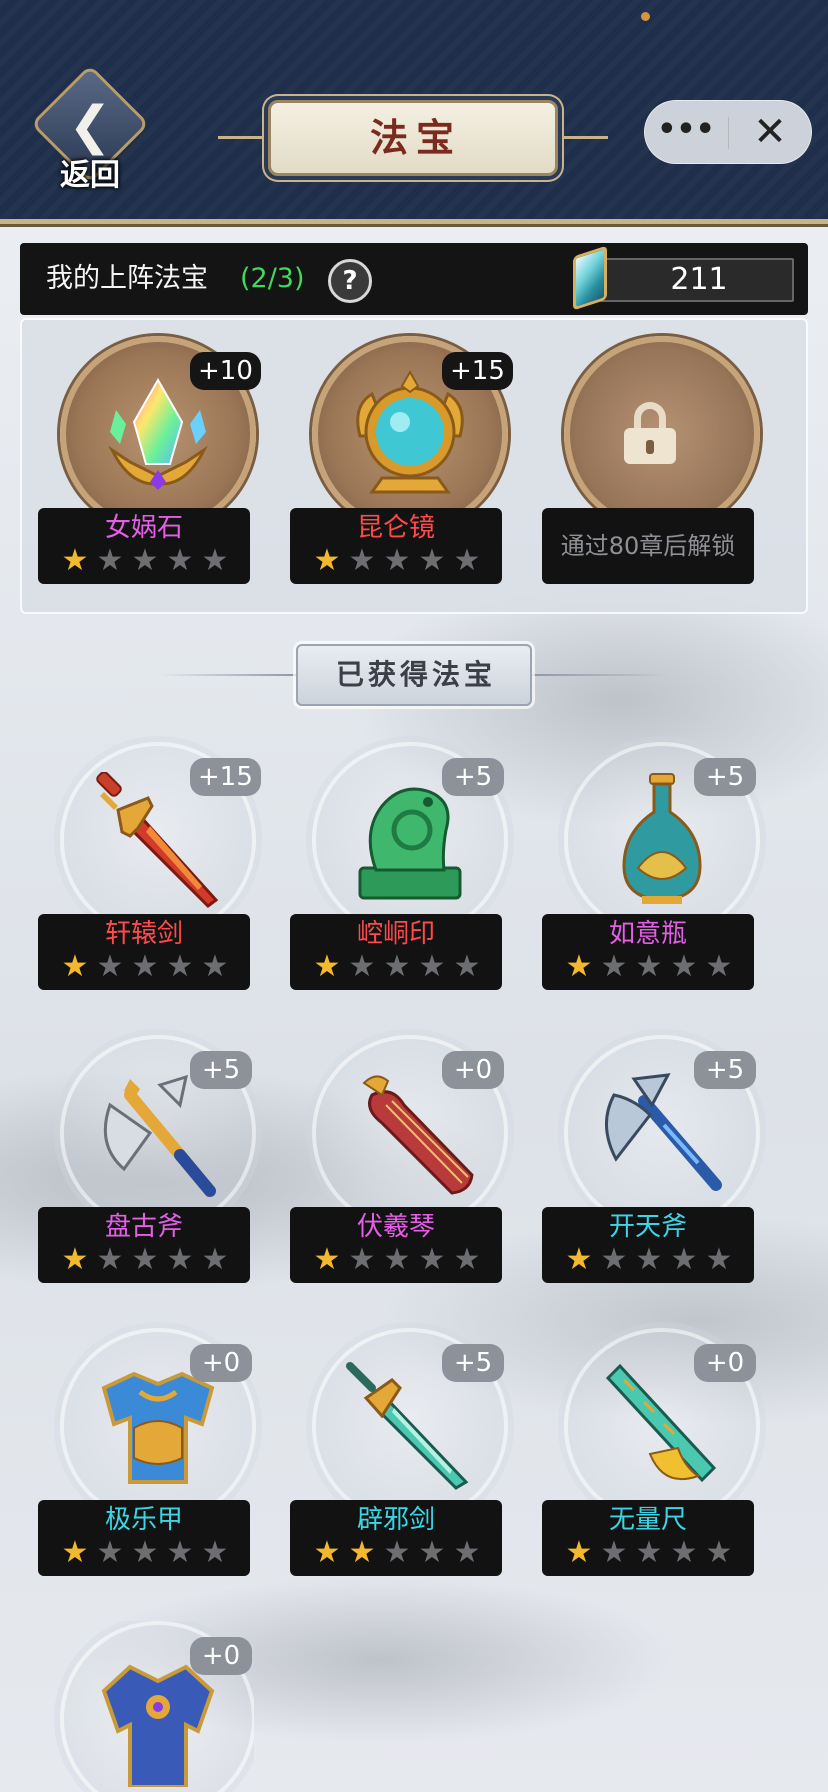 The image size is (828, 1792). I want to click on page-title-box: 法宝, so click(413, 138).